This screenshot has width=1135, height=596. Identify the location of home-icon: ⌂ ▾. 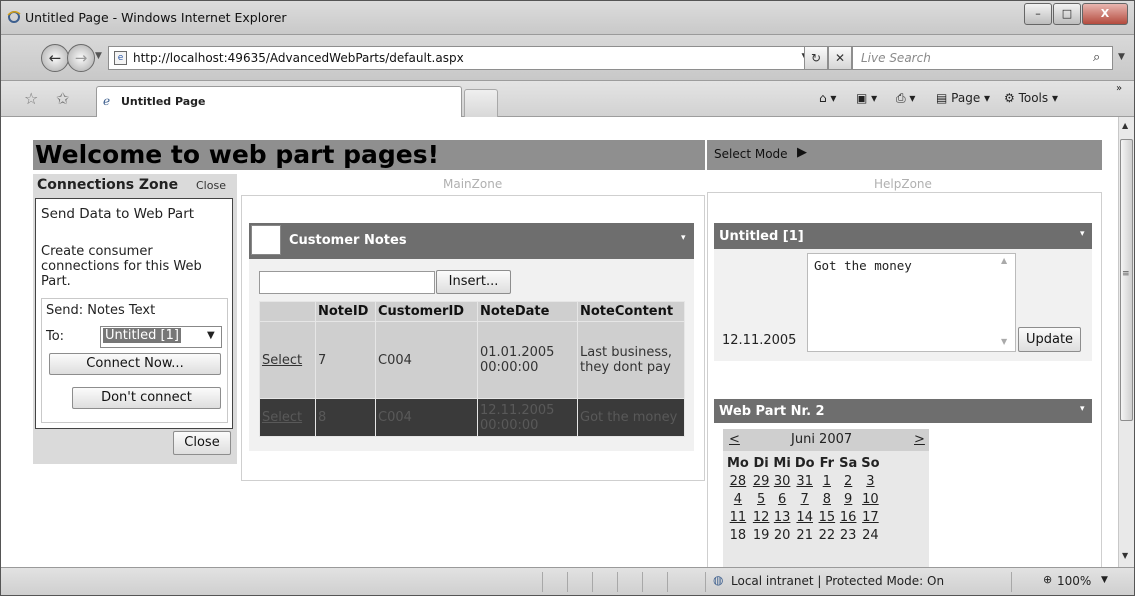
(827, 98).